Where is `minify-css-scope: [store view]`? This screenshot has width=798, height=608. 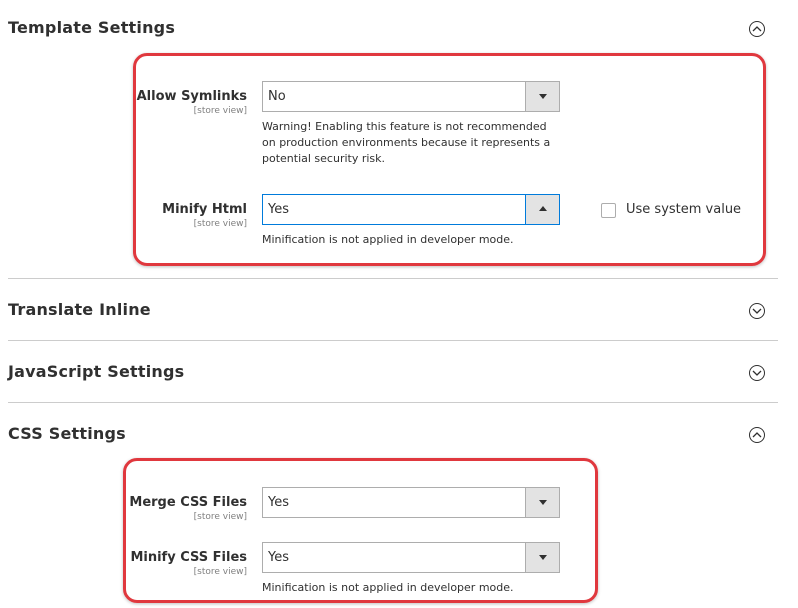 minify-css-scope: [store view] is located at coordinates (220, 572).